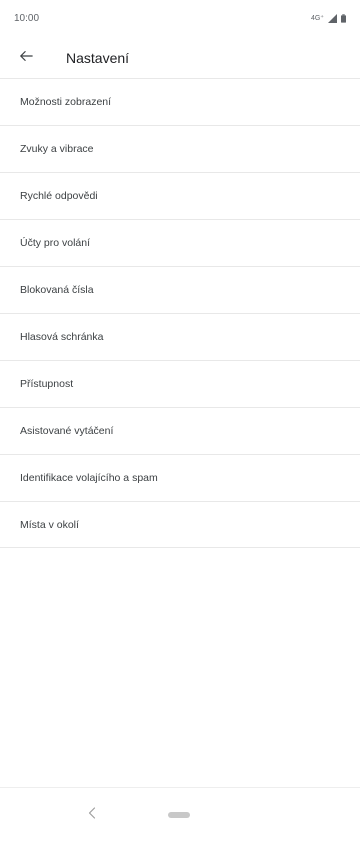 This screenshot has height=843, width=360. I want to click on settings-item-label: Hlasová schránka, so click(62, 337).